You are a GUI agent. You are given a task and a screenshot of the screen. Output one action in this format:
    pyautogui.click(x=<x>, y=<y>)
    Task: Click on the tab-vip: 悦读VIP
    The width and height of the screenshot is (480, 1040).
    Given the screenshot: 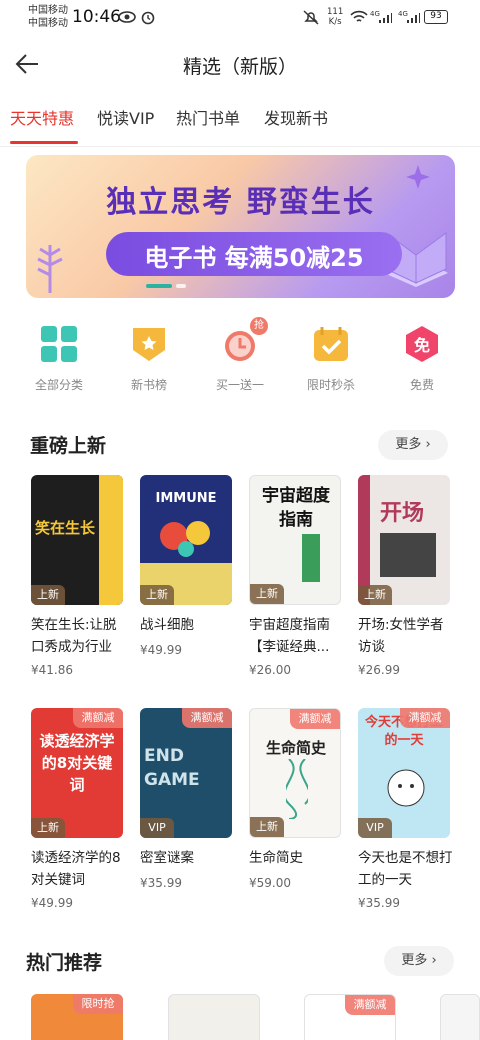 What is the action you would take?
    pyautogui.click(x=125, y=117)
    